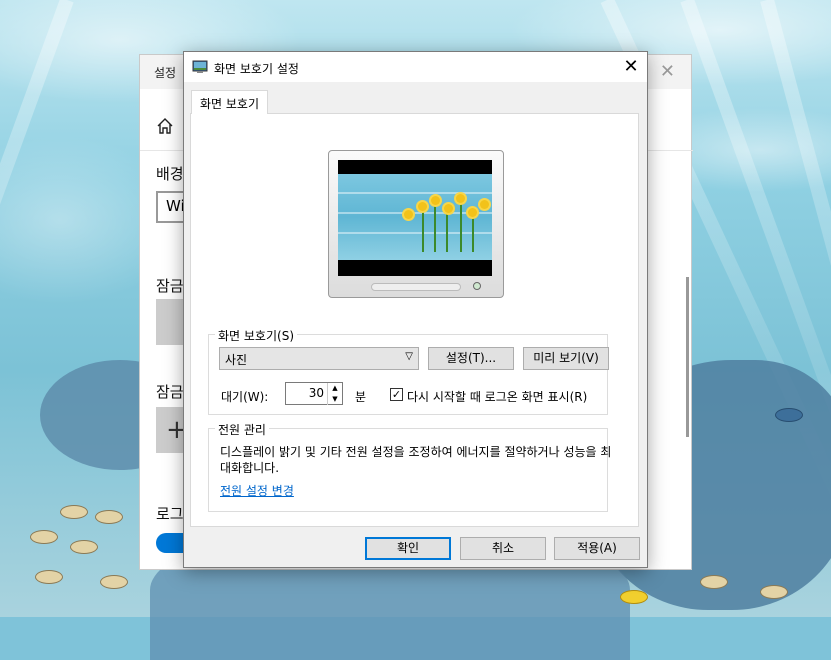 The height and width of the screenshot is (660, 831). I want to click on preview-image, so click(415, 217).